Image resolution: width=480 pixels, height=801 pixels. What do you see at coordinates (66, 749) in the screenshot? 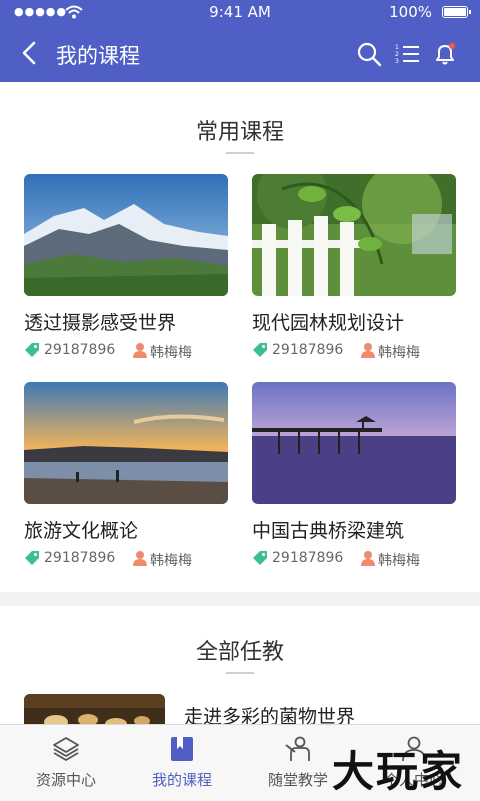
I see `layers-icon` at bounding box center [66, 749].